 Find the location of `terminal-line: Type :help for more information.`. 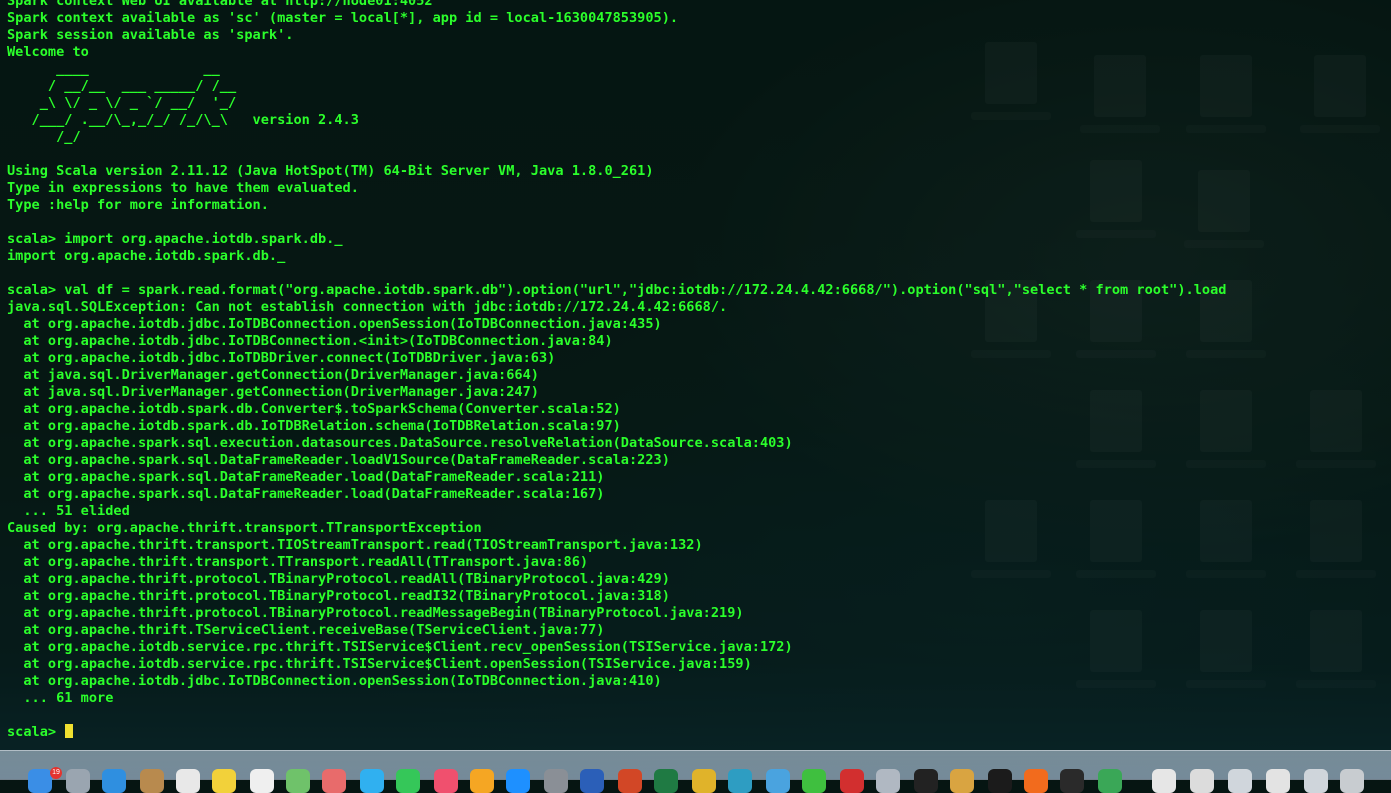

terminal-line: Type :help for more information. is located at coordinates (138, 205).